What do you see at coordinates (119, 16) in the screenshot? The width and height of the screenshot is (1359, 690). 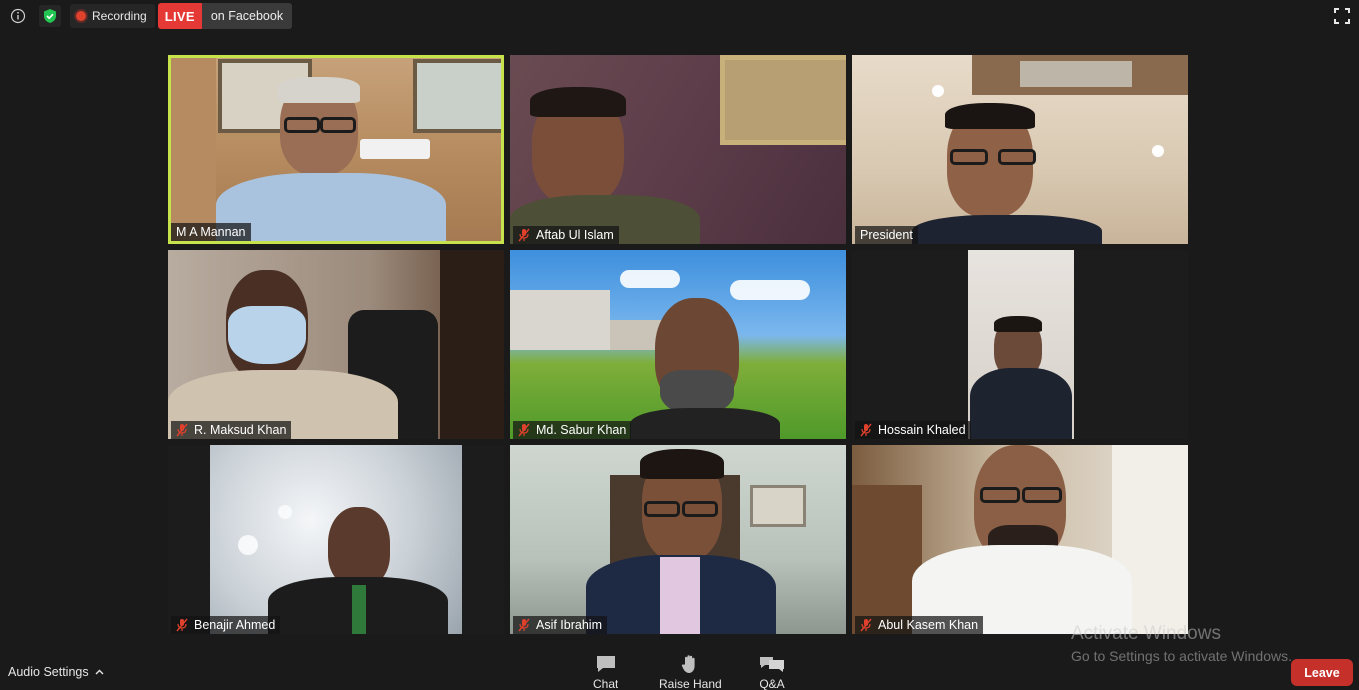 I see `recording-label: Recording` at bounding box center [119, 16].